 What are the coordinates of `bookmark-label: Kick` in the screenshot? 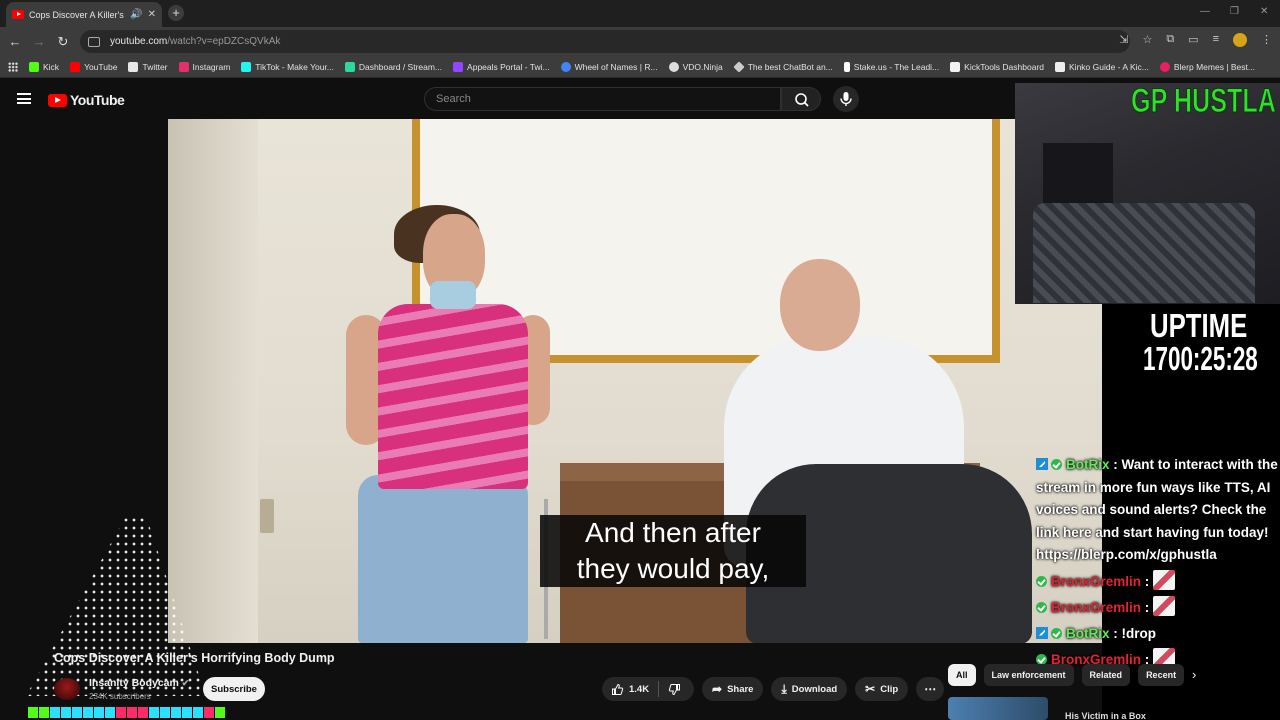 It's located at (51, 66).